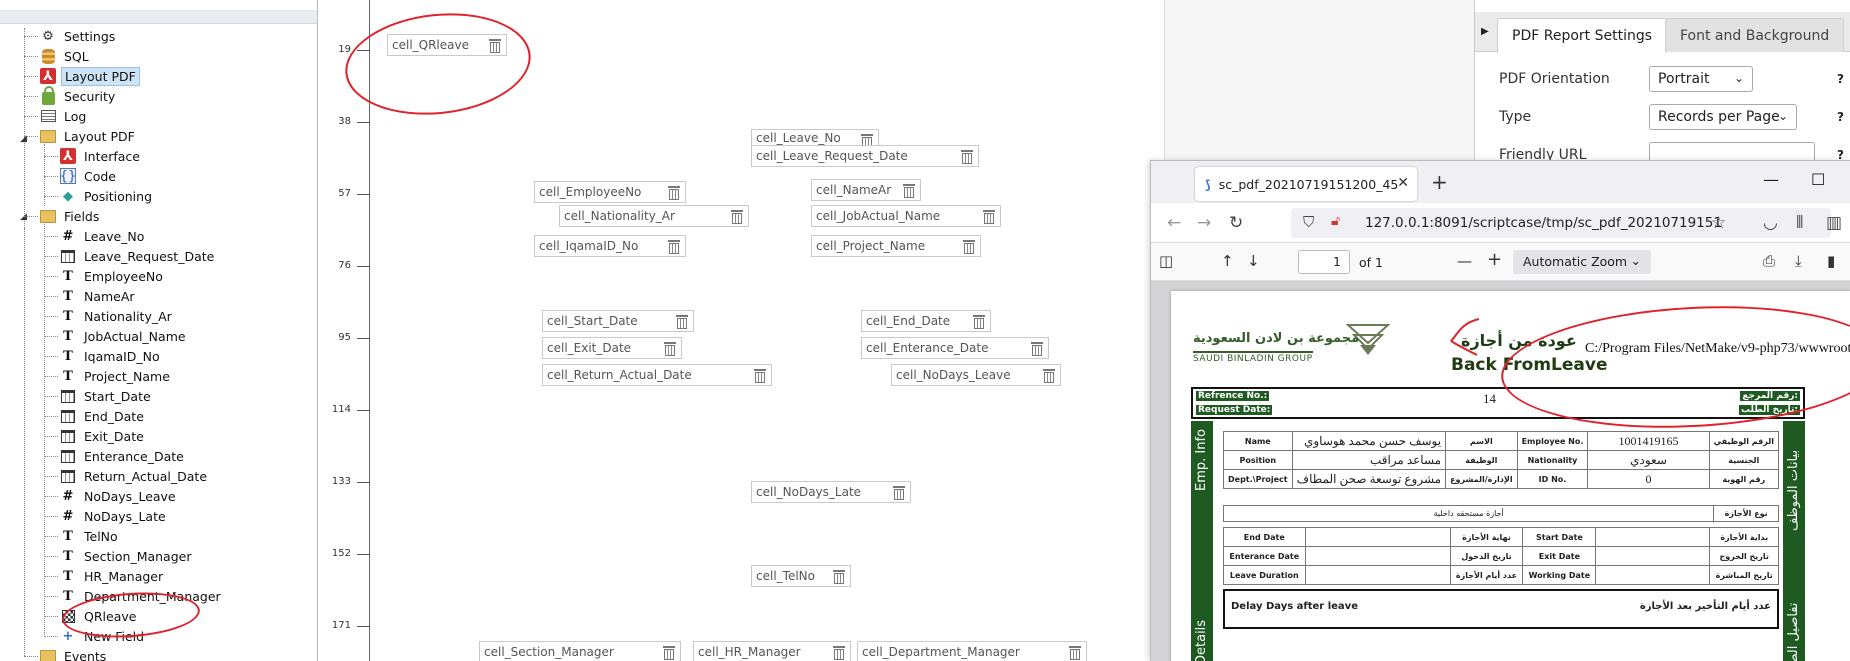 This screenshot has height=661, width=1850. Describe the element at coordinates (127, 476) in the screenshot. I see `tree-field-item: Return_Actual_Date` at that location.